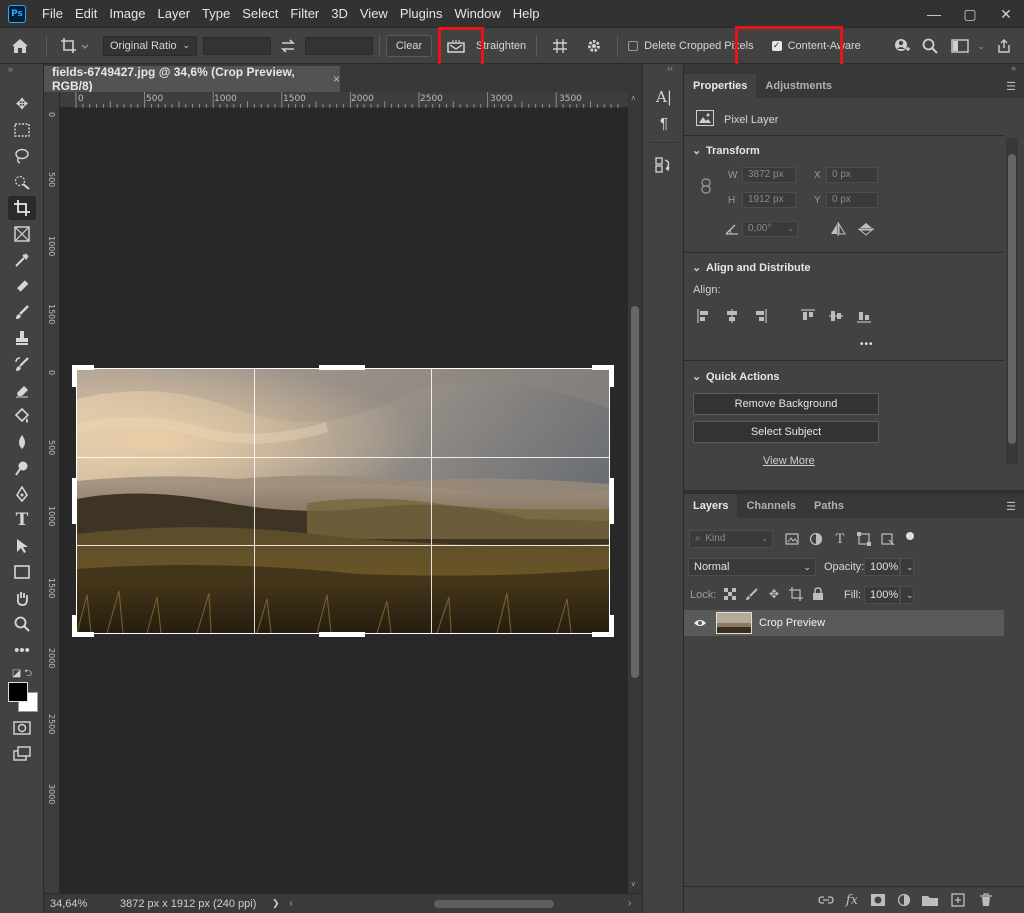 The width and height of the screenshot is (1024, 913). Describe the element at coordinates (611, 376) in the screenshot. I see `crop-handle-top-right` at that location.